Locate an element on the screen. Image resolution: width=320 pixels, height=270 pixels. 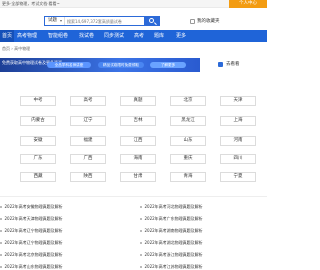
side-link: 去看看 is located at coordinates (229, 64).